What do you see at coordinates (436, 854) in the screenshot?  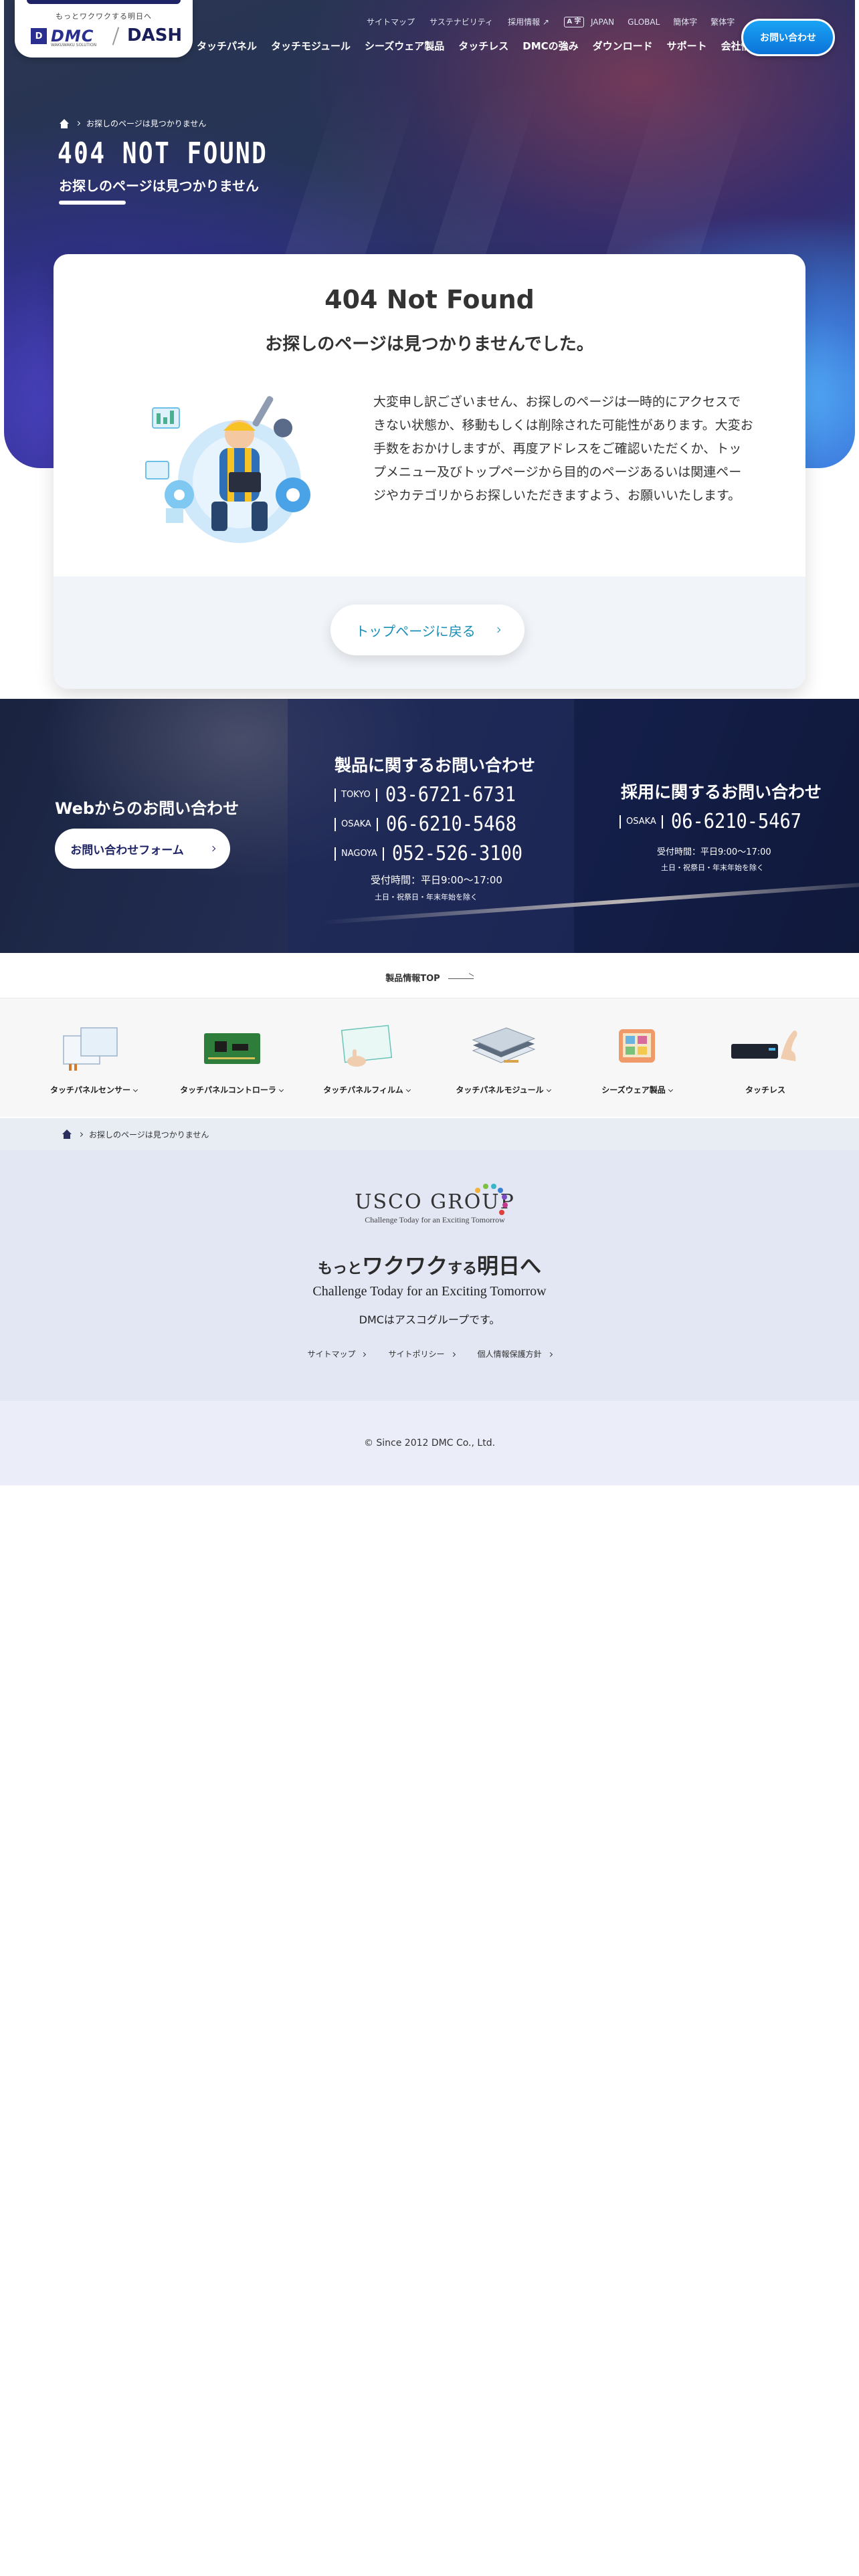 I see `phone-nagoya: NAGOYA 052-526-3100` at bounding box center [436, 854].